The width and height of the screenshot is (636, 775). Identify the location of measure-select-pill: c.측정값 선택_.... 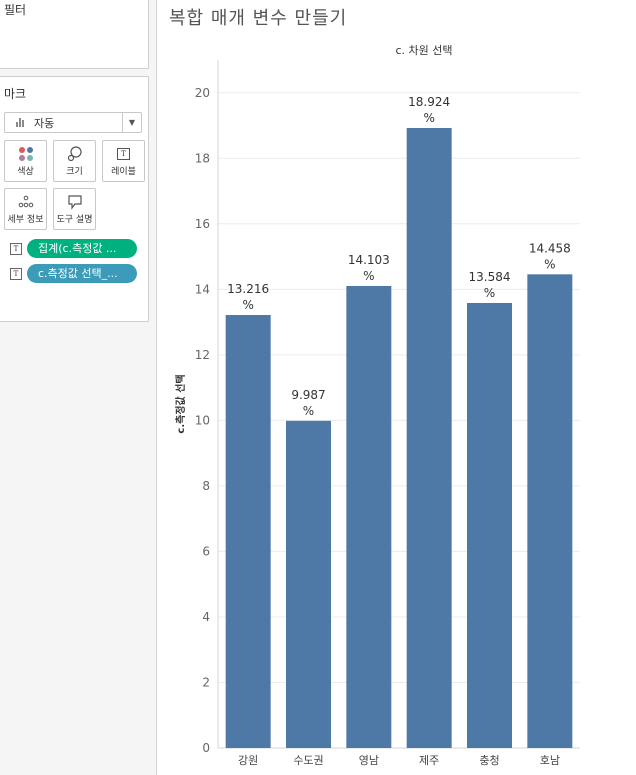
(82, 273).